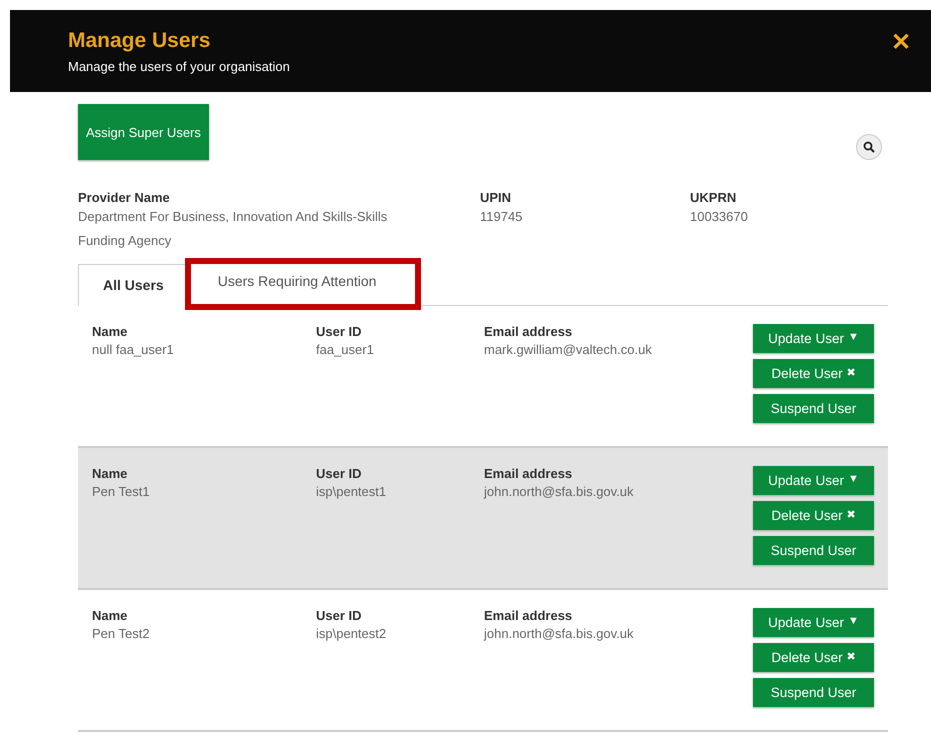  I want to click on user-id: isp\pentest1, so click(352, 491).